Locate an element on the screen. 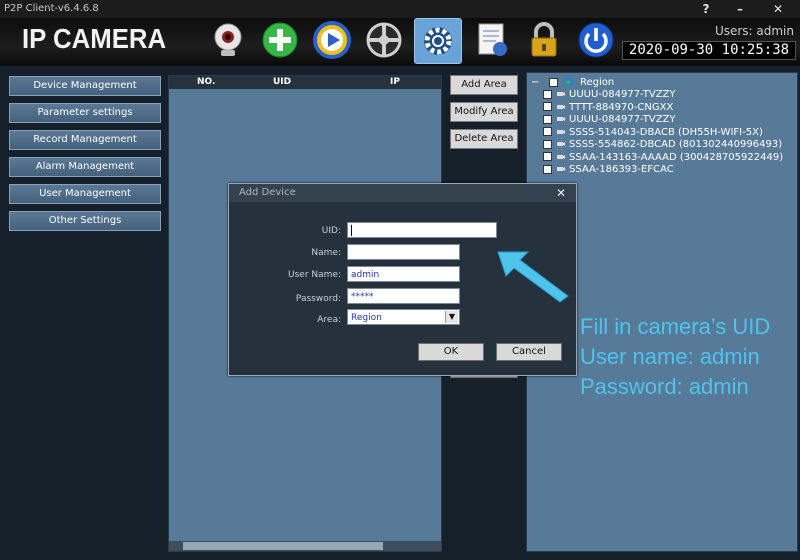  username-field: admin is located at coordinates (403, 274).